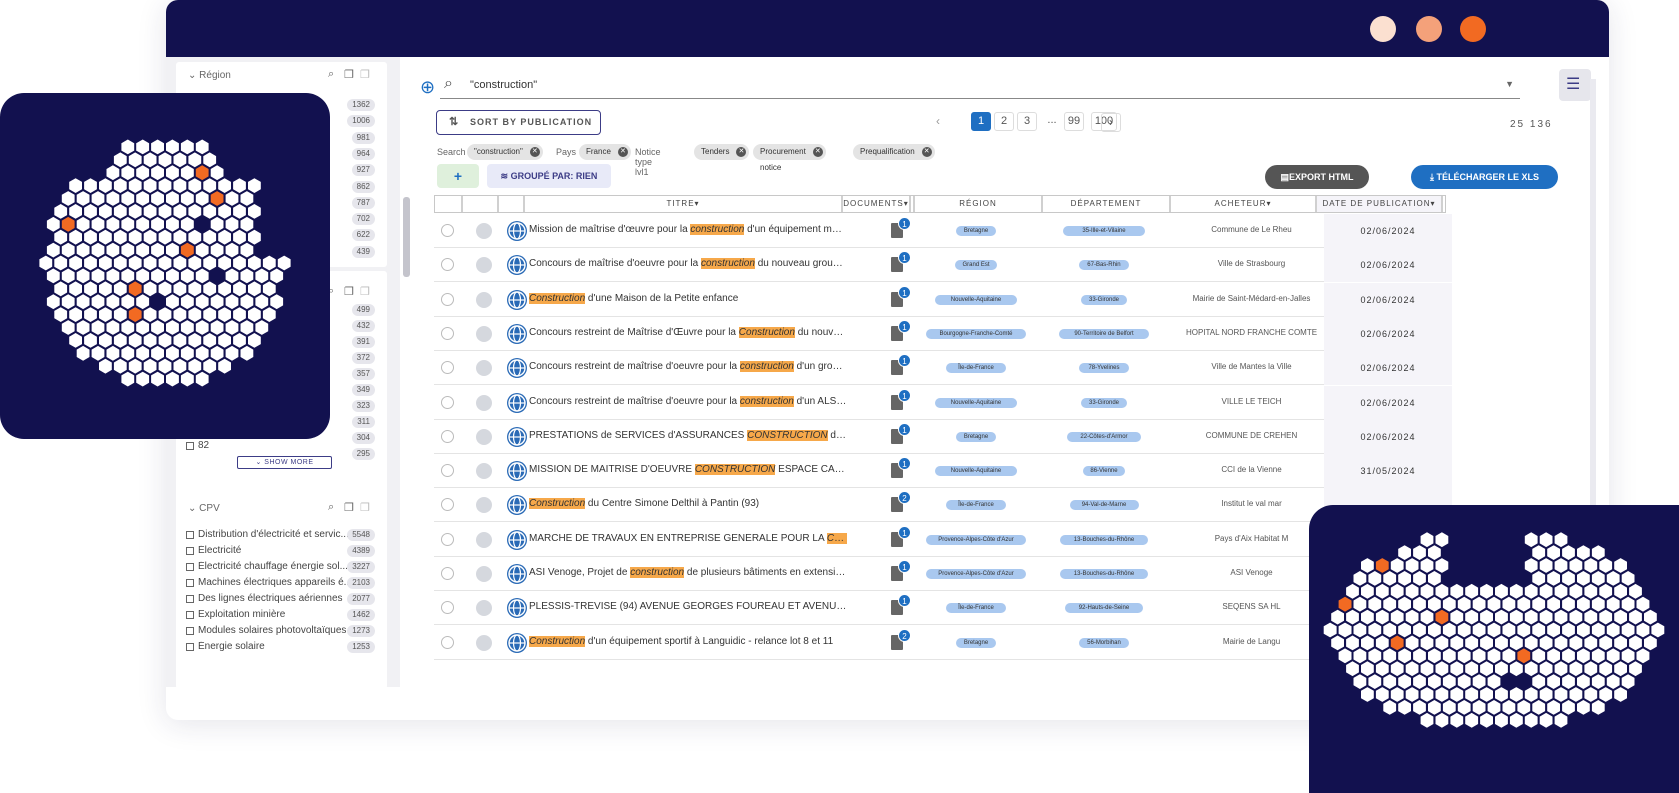  I want to click on sort-button: ⇅ SORT BY PUBLICATION, so click(518, 122).